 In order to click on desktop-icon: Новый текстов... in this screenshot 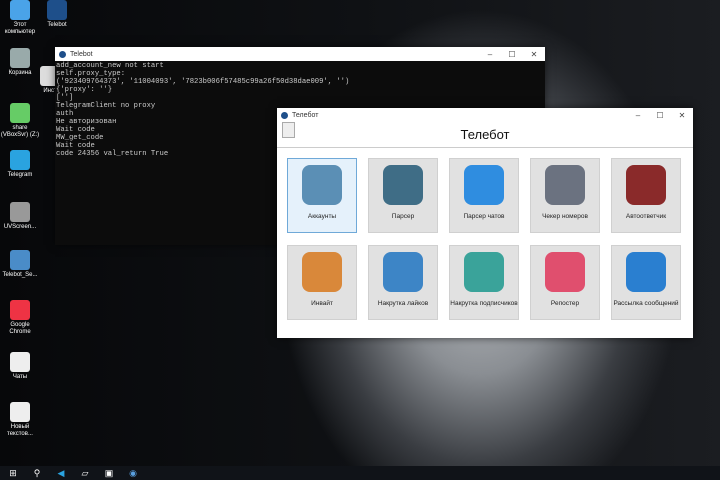, I will do `click(20, 420)`.